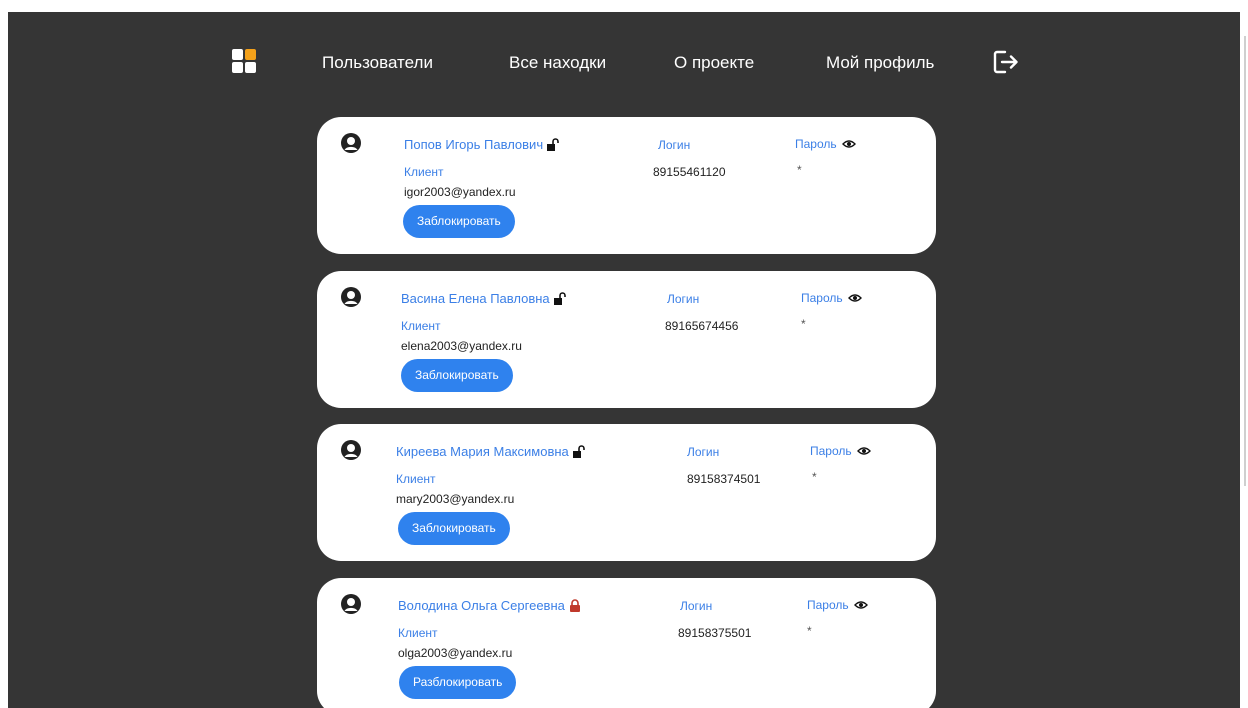 The width and height of the screenshot is (1248, 708). What do you see at coordinates (715, 633) in the screenshot?
I see `login-value: 89158375501` at bounding box center [715, 633].